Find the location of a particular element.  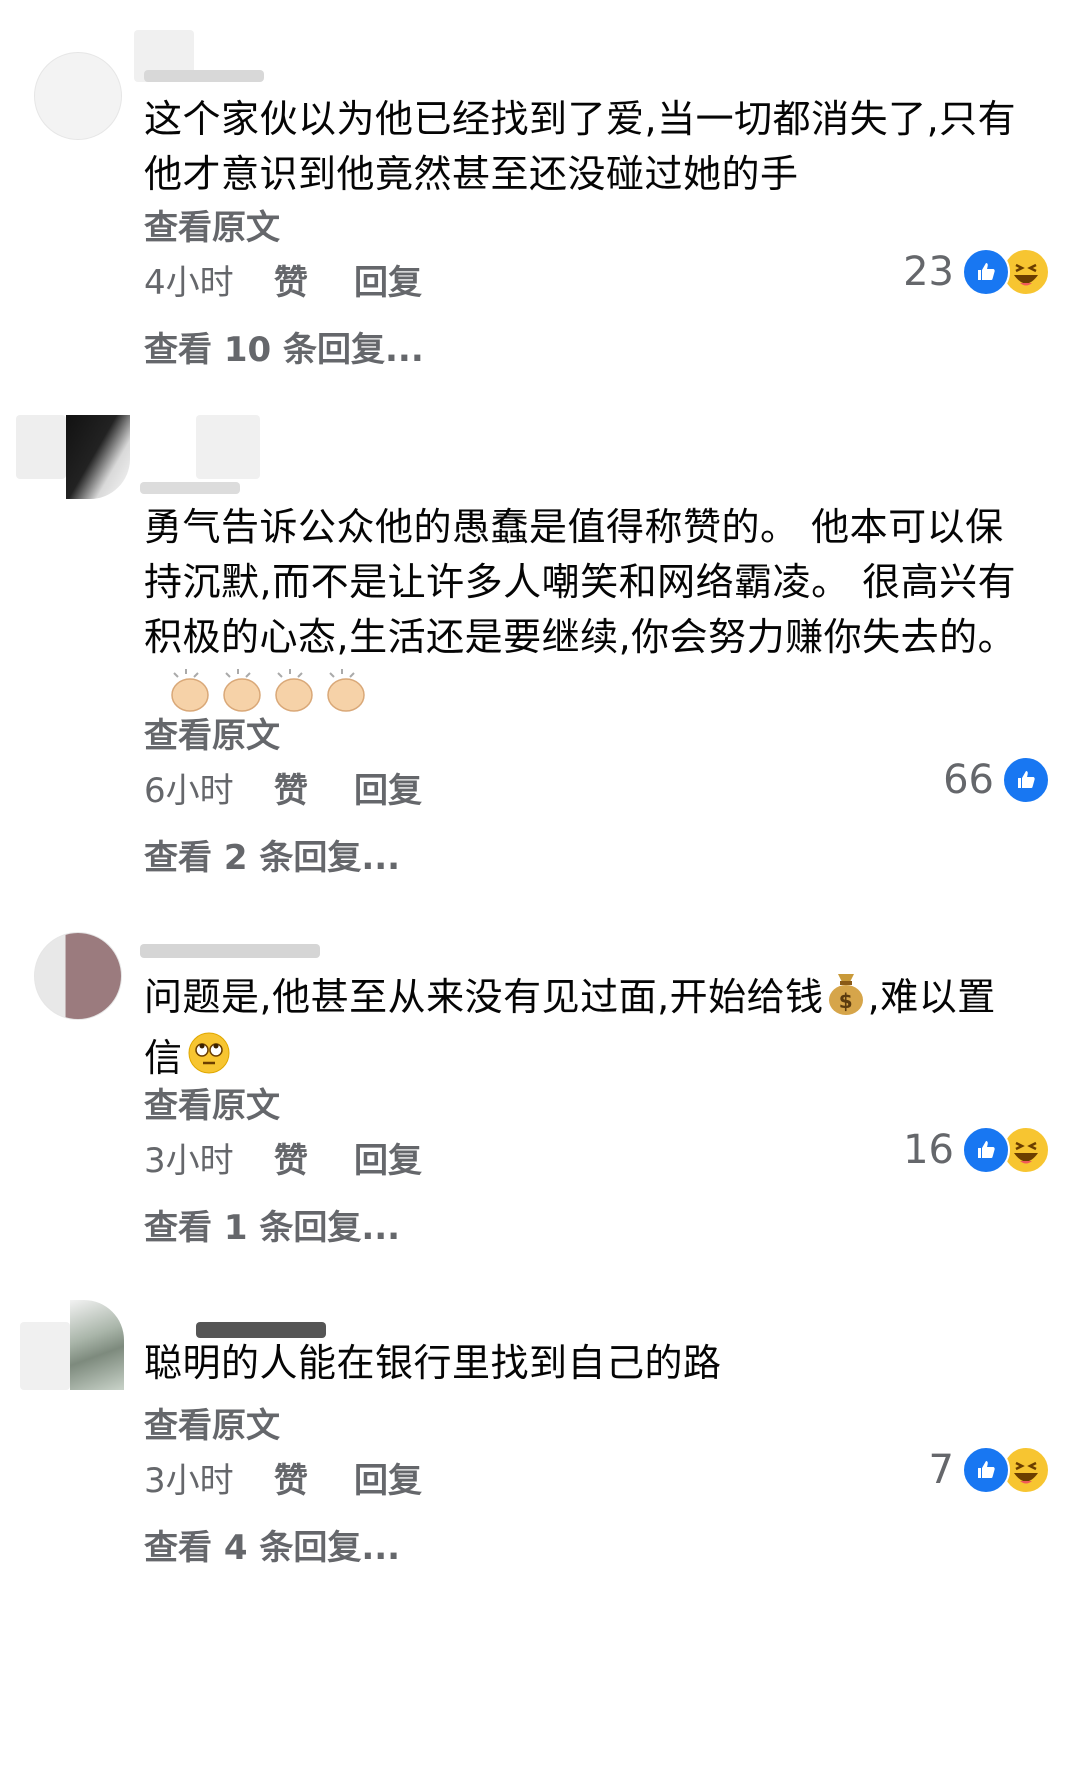

comment-text: 问题是,他甚至从来没有见过面,开始给钱 $ ,难以置信 is located at coordinates (589, 1029).